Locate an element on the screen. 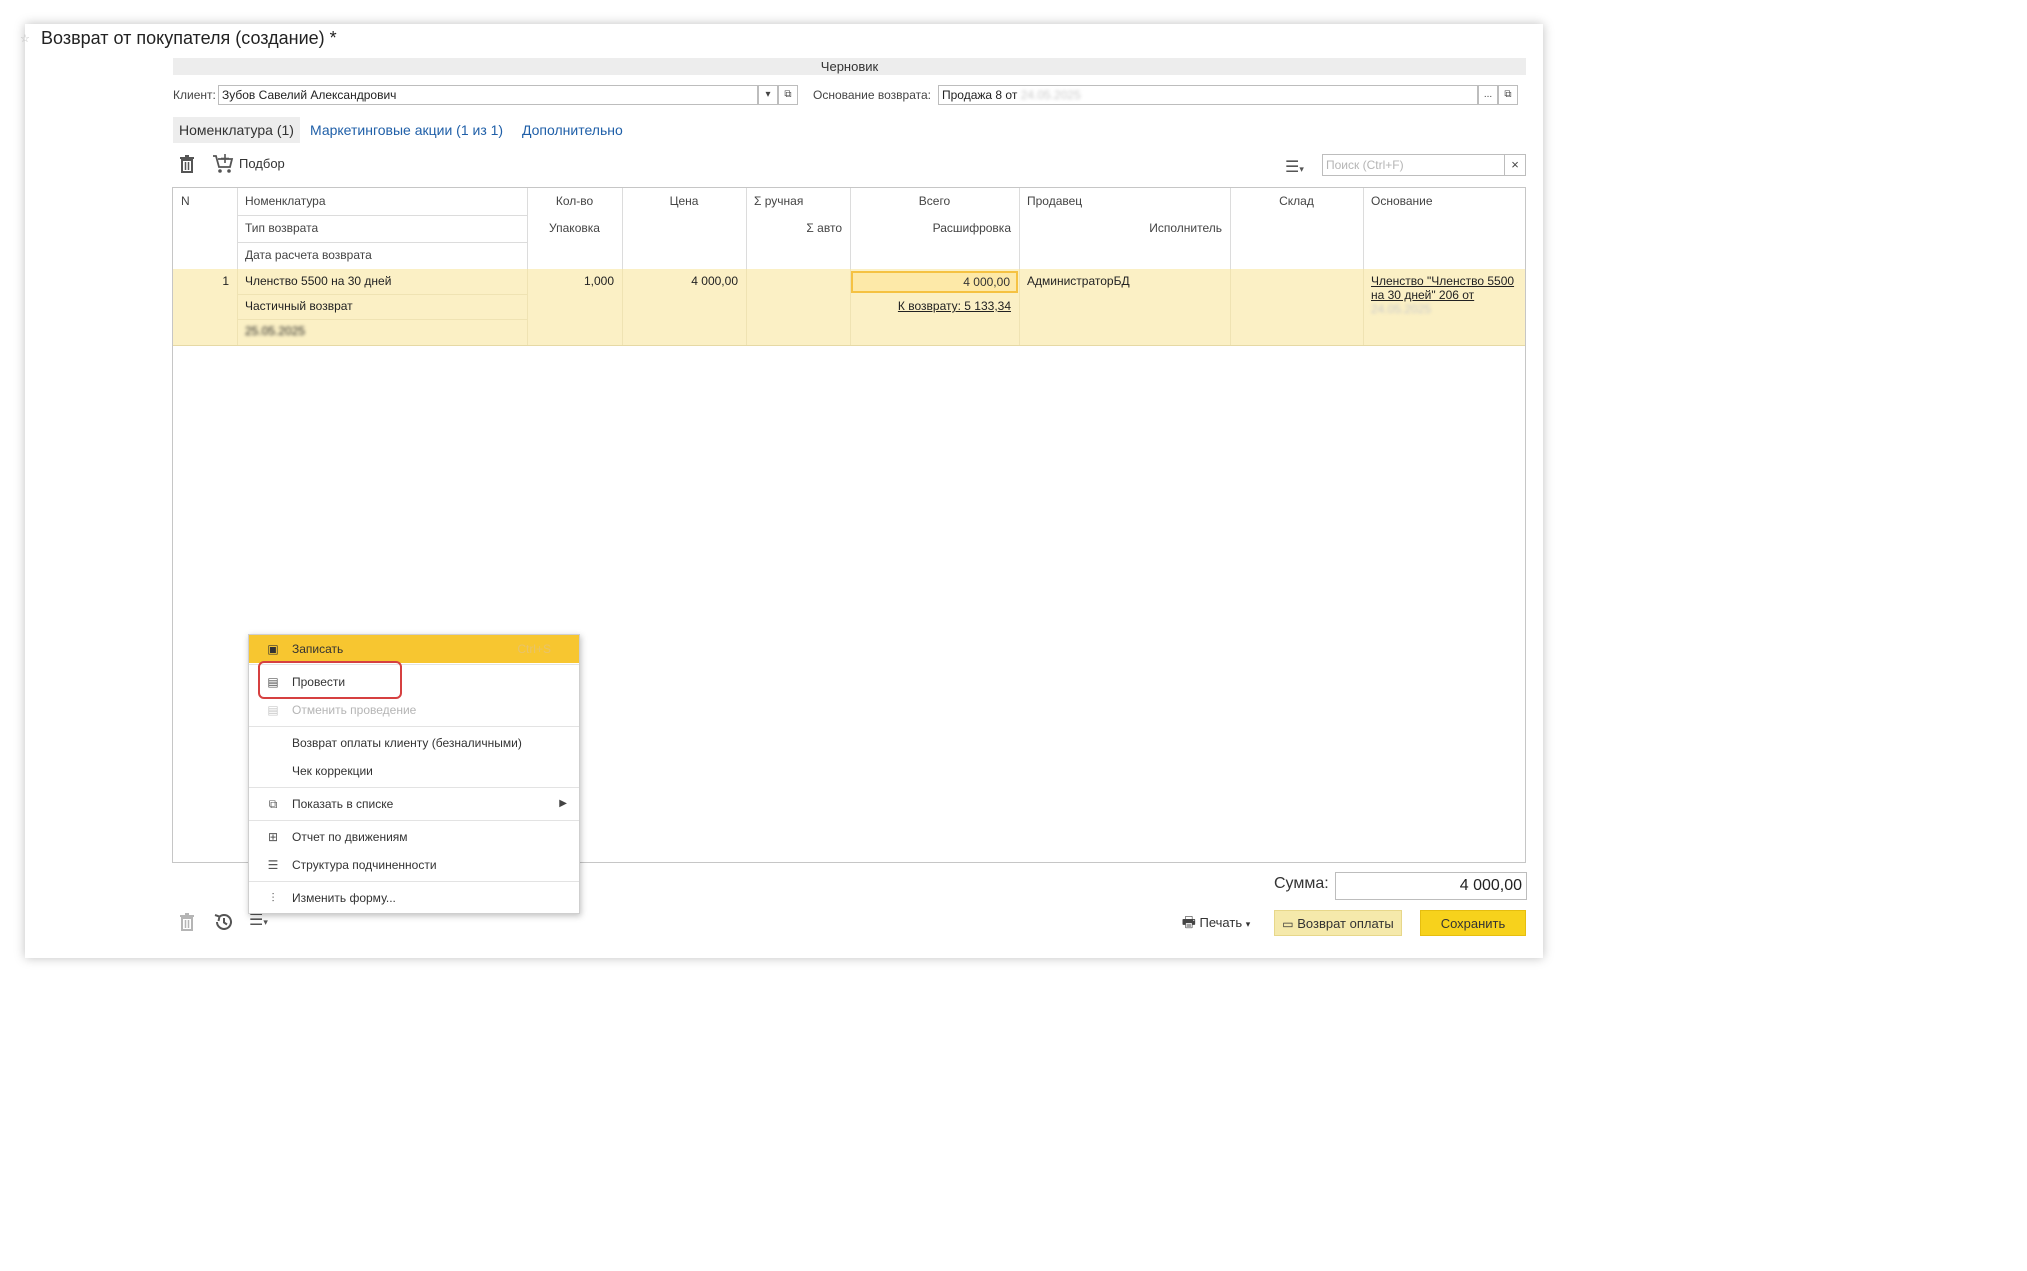 This screenshot has width=2027, height=1271. row-nomenclature: Членство 5500 на 30 дней is located at coordinates (318, 281).